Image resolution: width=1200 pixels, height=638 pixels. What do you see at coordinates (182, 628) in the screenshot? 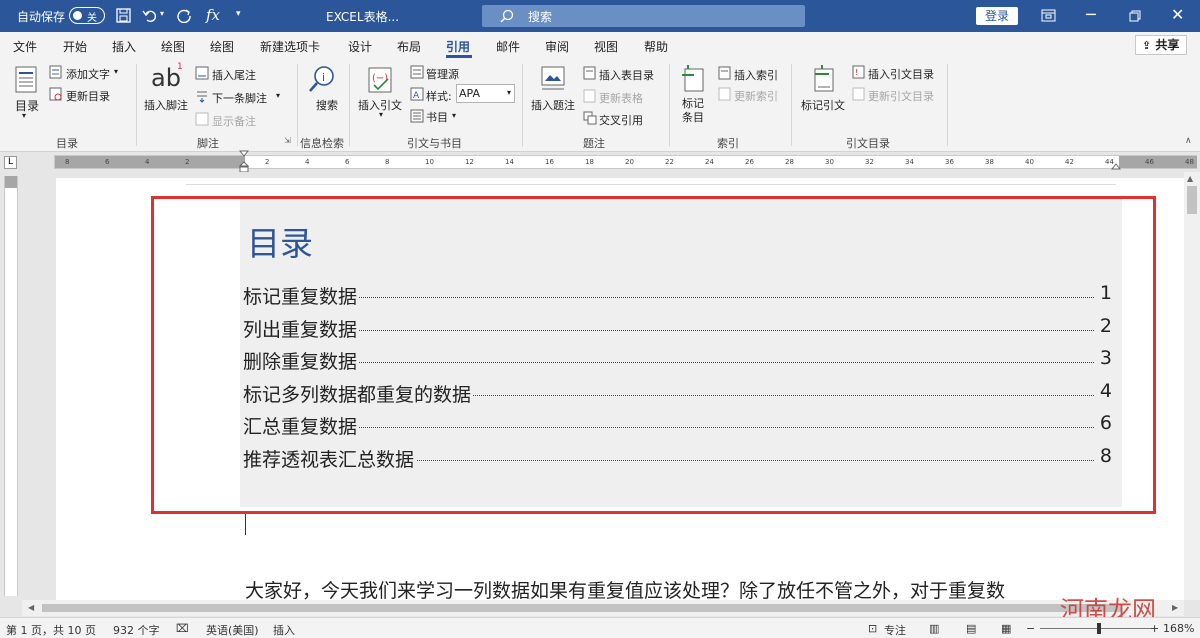
I see `proofing-icon: ⌧` at bounding box center [182, 628].